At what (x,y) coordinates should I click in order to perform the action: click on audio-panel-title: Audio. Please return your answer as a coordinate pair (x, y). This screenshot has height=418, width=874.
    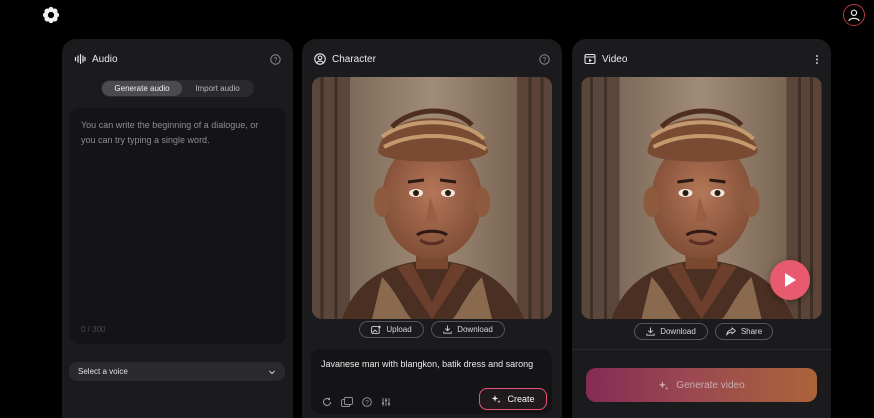
    Looking at the image, I should click on (105, 59).